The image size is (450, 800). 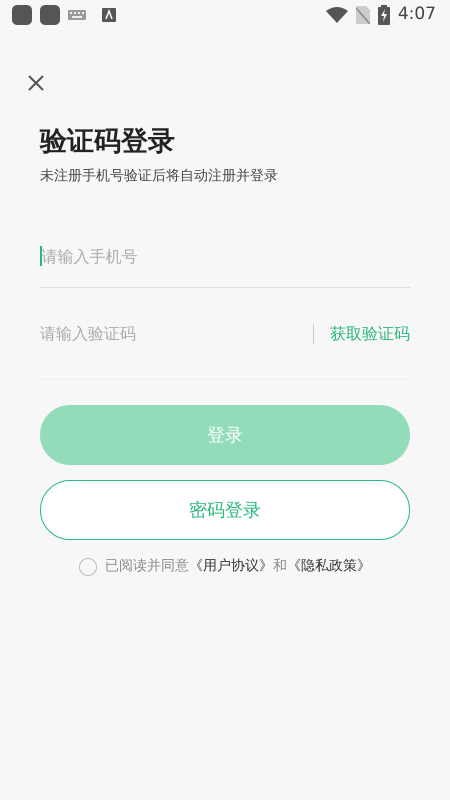 I want to click on notification-icon, so click(x=109, y=15).